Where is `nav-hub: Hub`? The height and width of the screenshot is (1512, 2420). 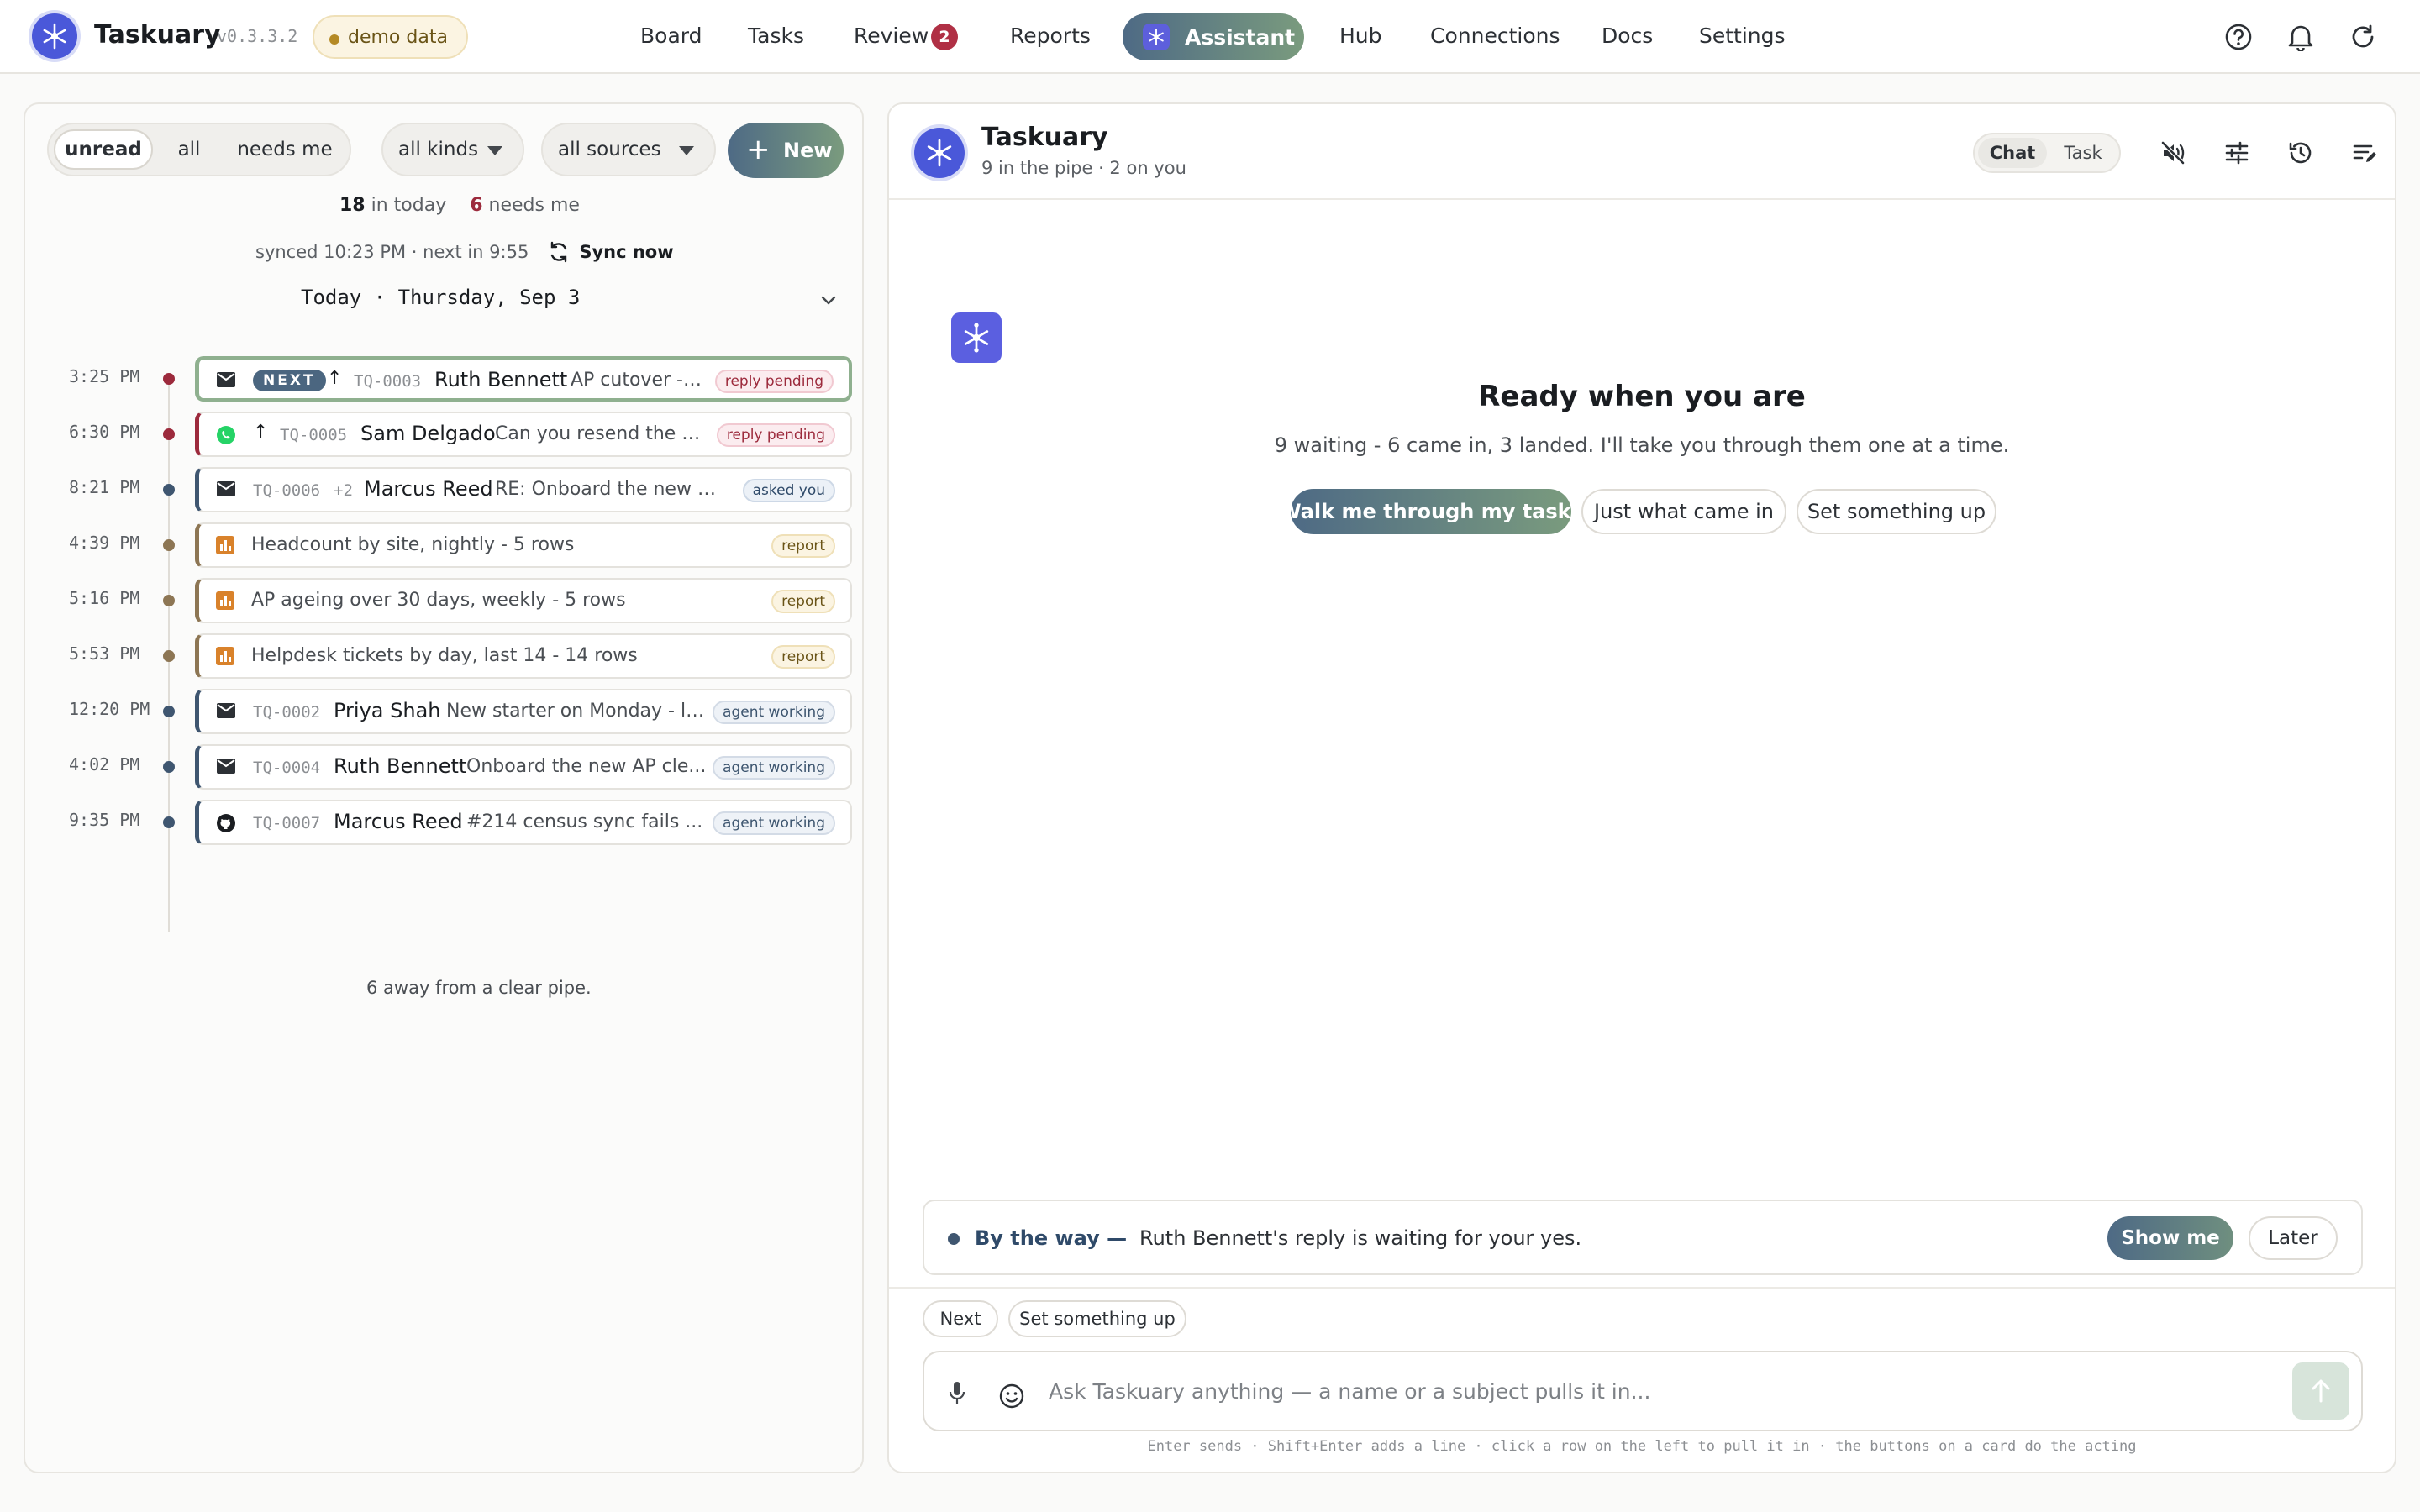 nav-hub: Hub is located at coordinates (1360, 36).